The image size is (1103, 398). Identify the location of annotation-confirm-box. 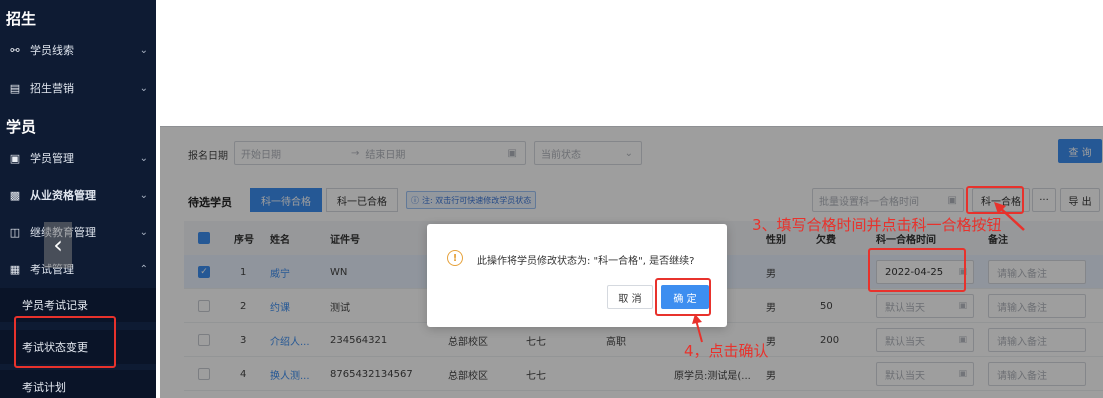
(683, 297).